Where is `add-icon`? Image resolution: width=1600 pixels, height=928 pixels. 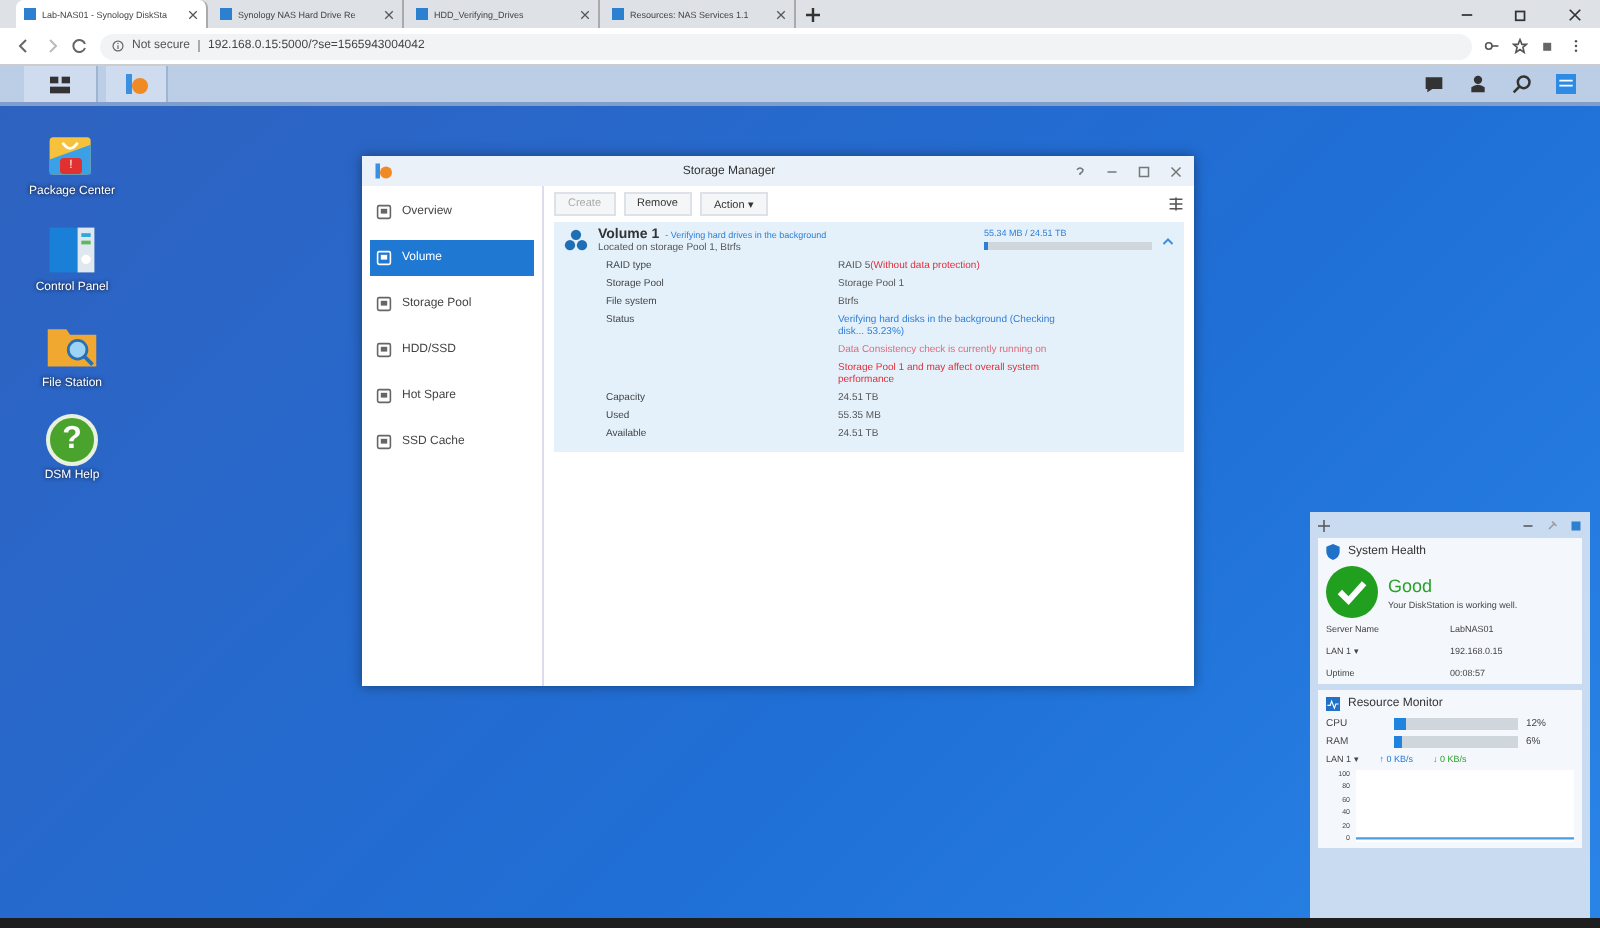 add-icon is located at coordinates (1324, 525).